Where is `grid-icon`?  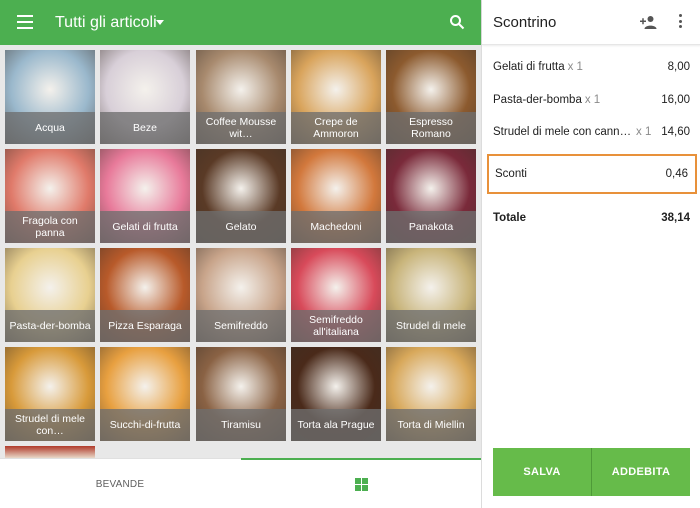 grid-icon is located at coordinates (361, 484).